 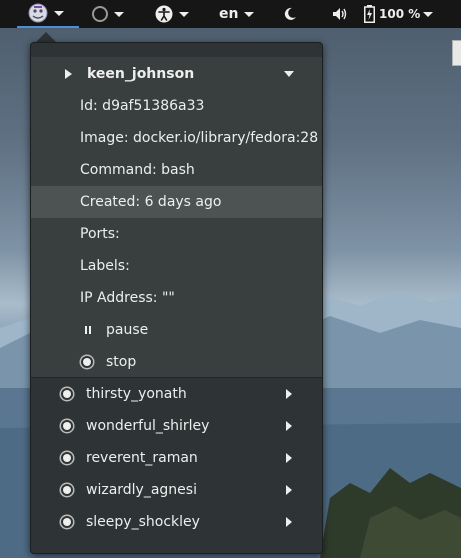 What do you see at coordinates (176, 330) in the screenshot?
I see `pause-button: pause` at bounding box center [176, 330].